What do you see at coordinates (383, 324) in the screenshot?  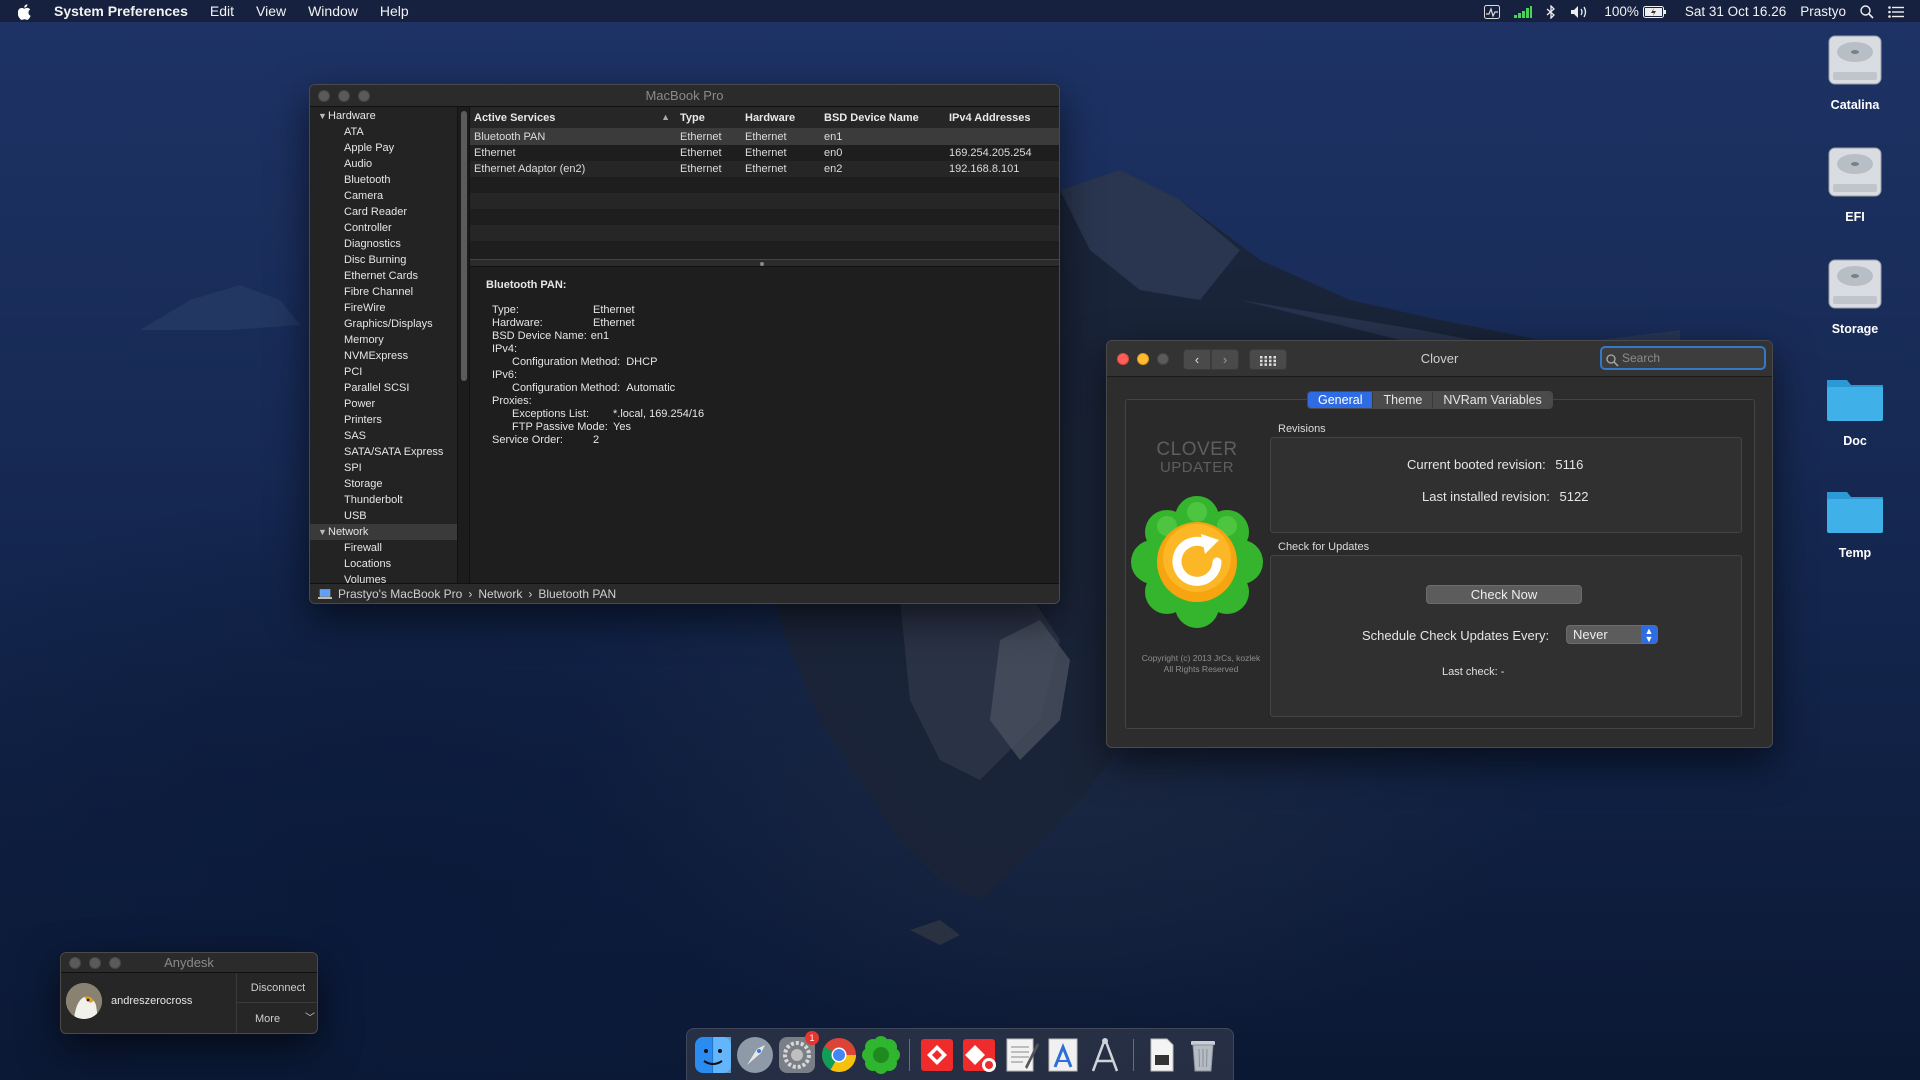 I see `sidebar-item-graphics-displays: Graphics/Displays` at bounding box center [383, 324].